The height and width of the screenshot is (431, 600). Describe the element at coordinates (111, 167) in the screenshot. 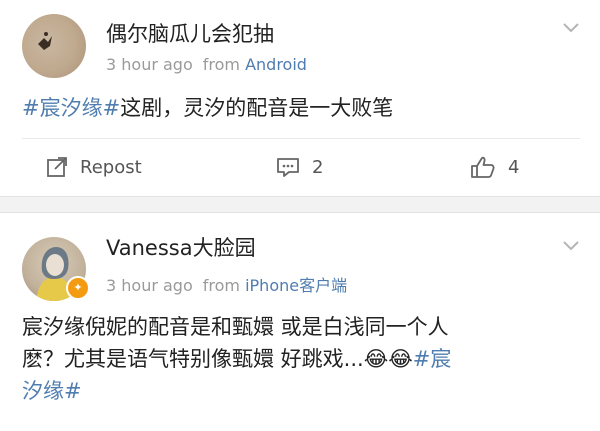

I see `repost-label: Repost` at that location.